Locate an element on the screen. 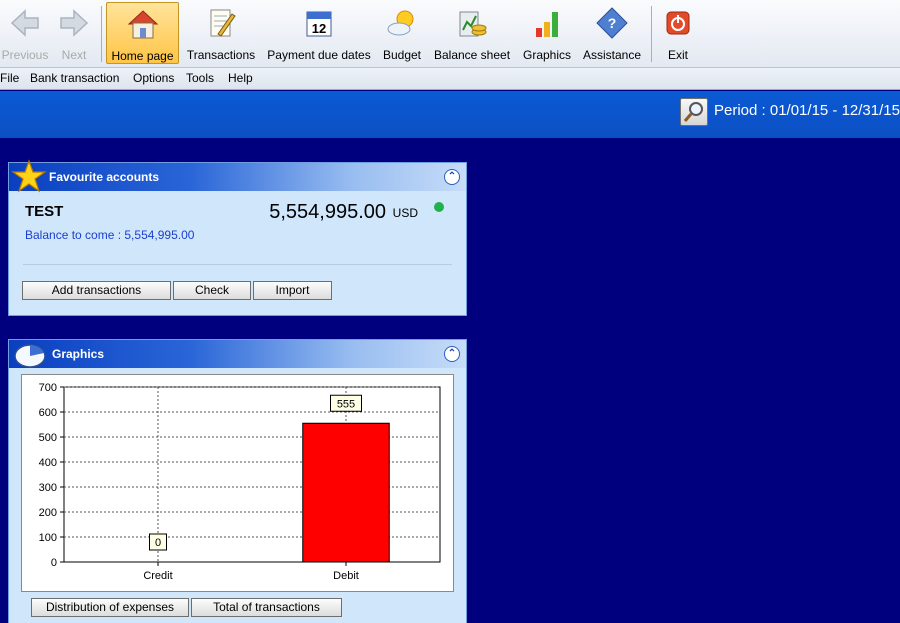  balance-sheet-button: Balance sheet is located at coordinates (472, 33).